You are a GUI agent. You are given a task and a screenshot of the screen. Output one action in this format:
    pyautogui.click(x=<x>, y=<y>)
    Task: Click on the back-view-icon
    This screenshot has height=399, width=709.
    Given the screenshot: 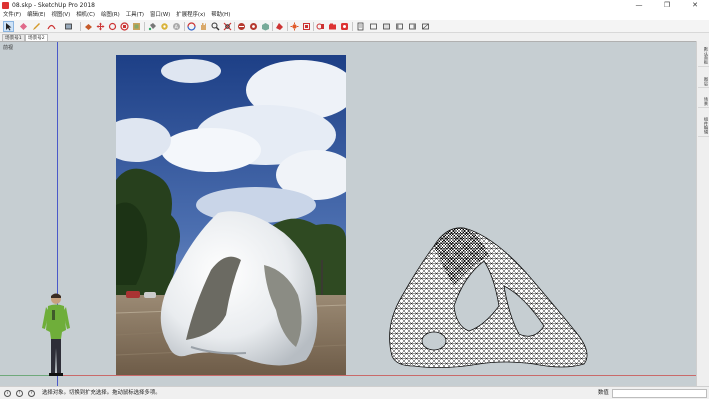 What is the action you would take?
    pyautogui.click(x=412, y=26)
    